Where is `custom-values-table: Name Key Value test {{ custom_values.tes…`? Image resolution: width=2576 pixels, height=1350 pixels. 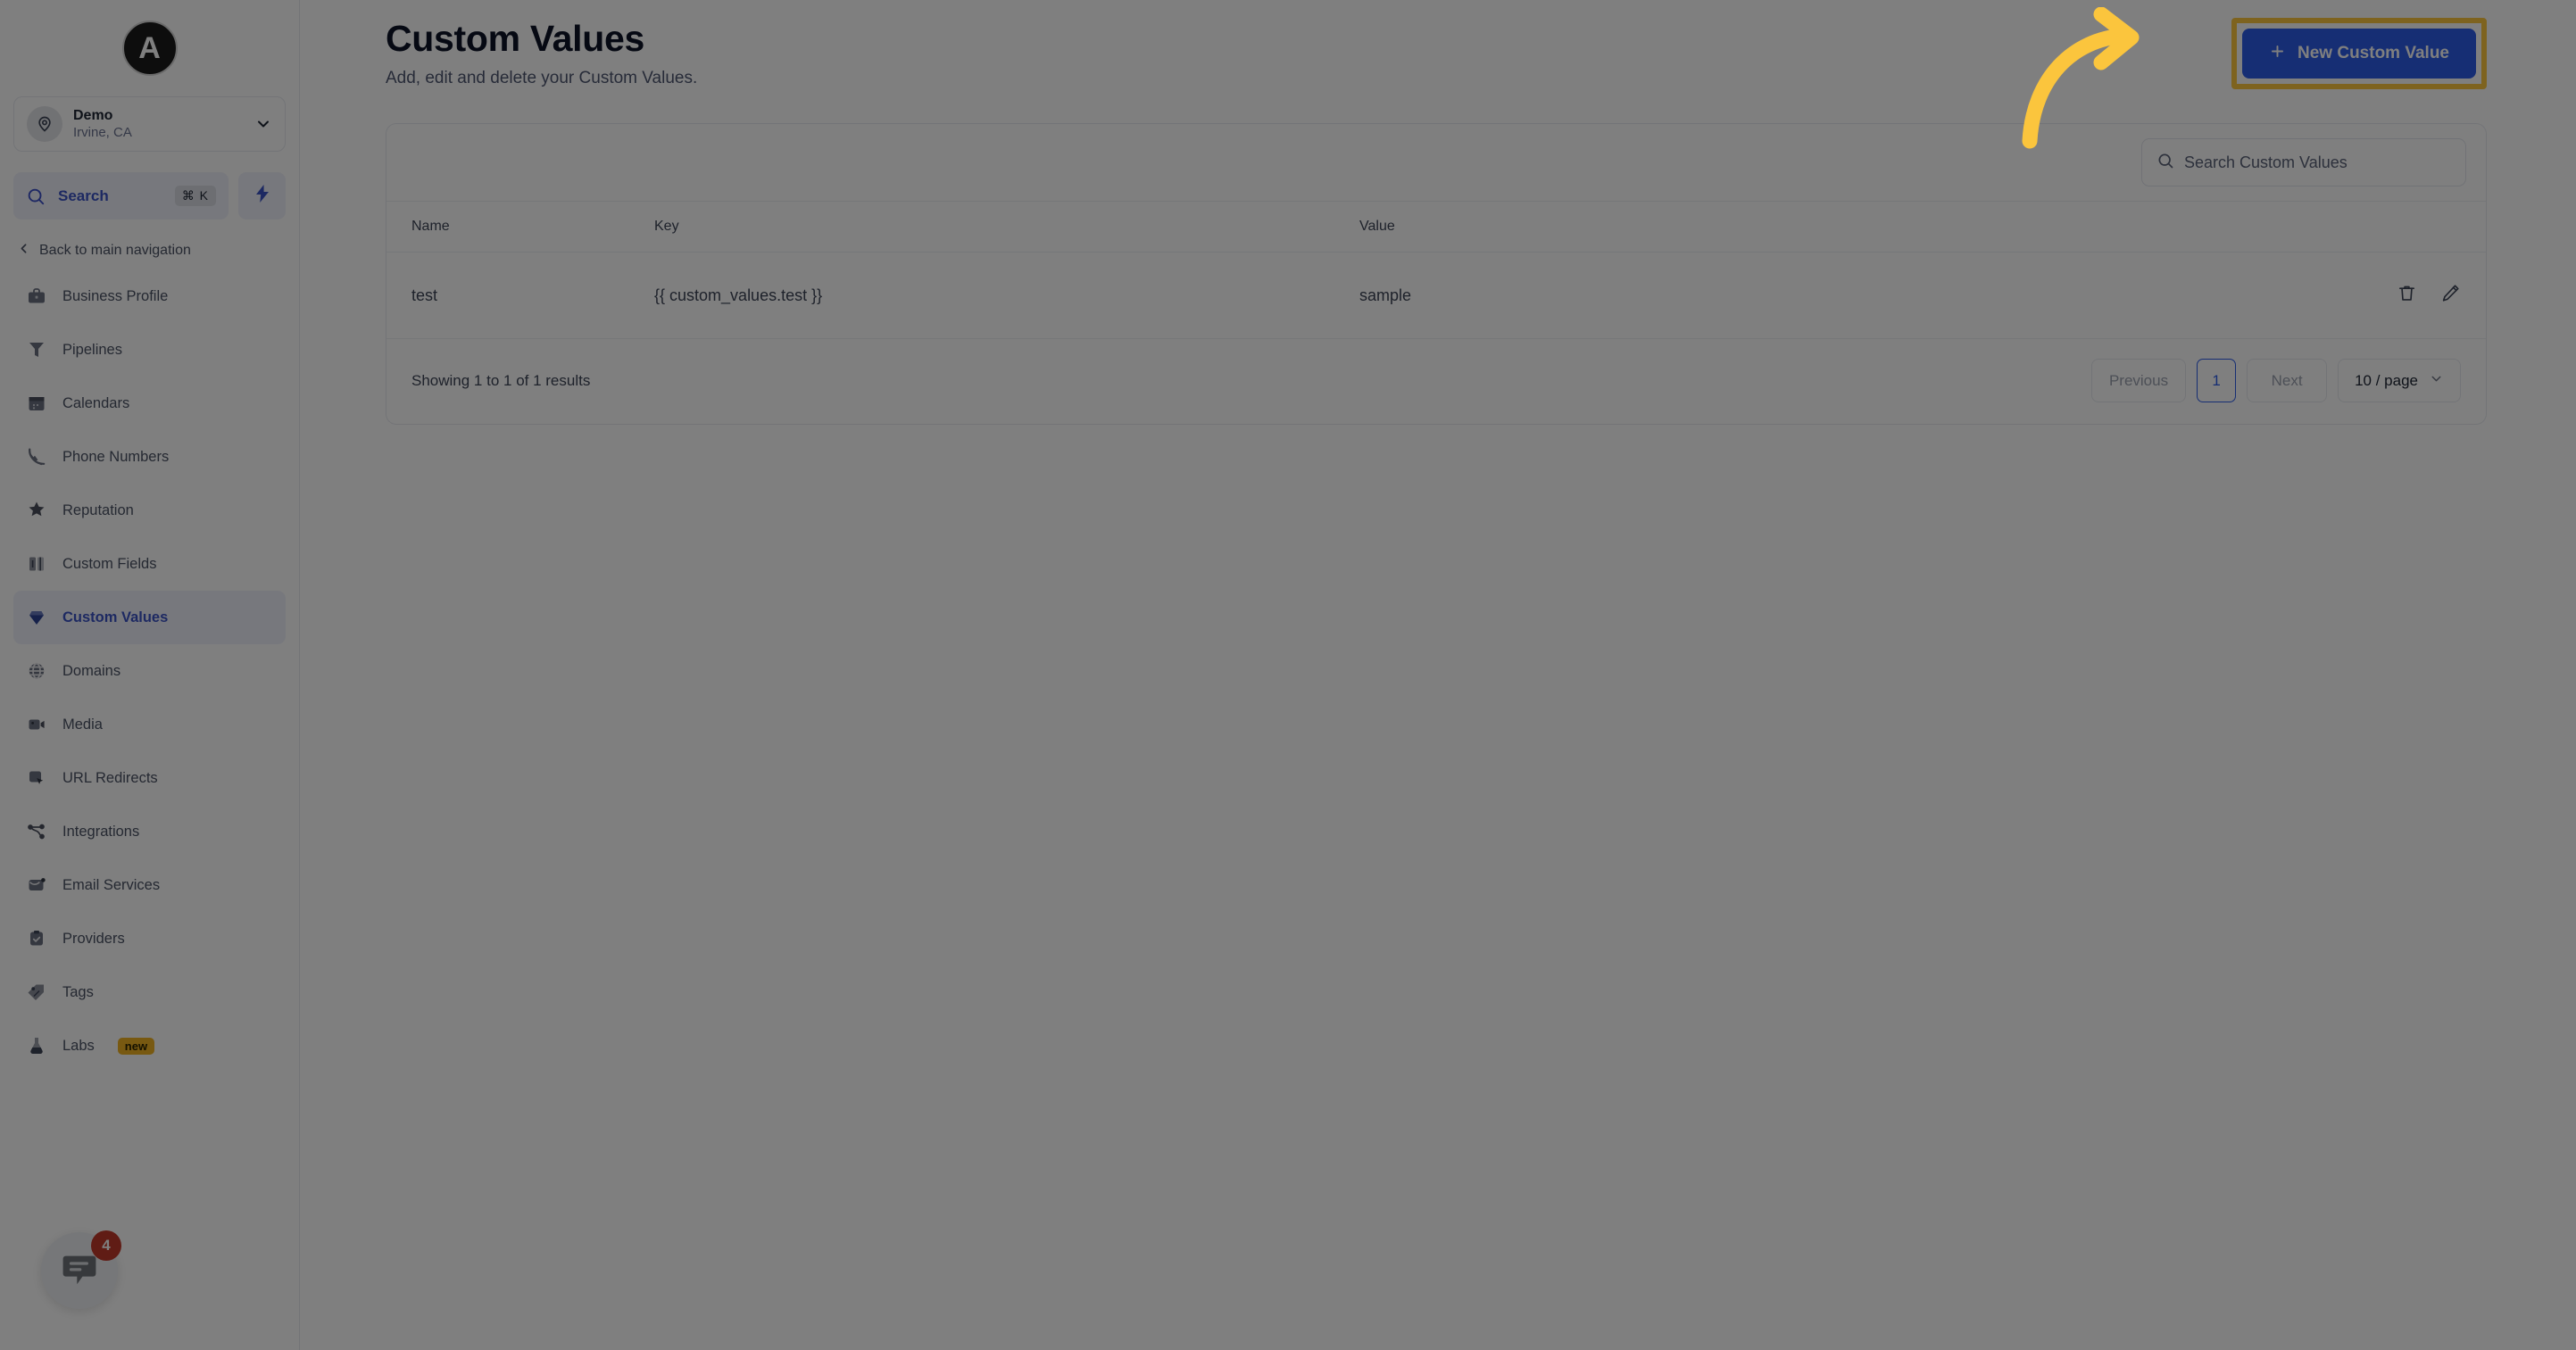 custom-values-table: Name Key Value test {{ custom_values.tes… is located at coordinates (1436, 270).